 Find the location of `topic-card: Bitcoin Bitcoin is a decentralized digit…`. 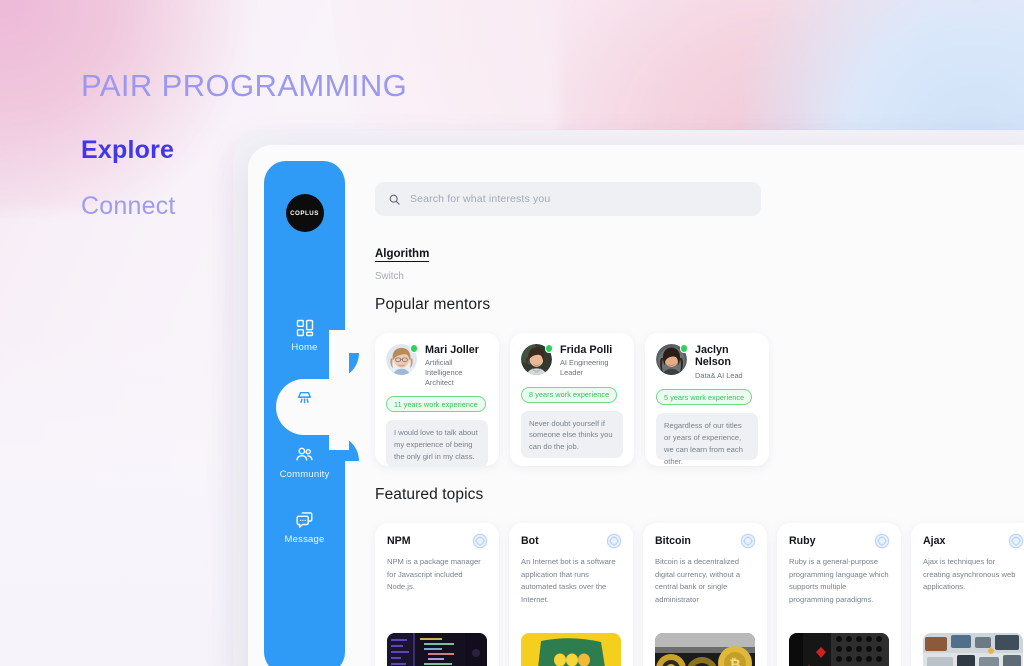

topic-card: Bitcoin Bitcoin is a decentralized digit… is located at coordinates (705, 594).